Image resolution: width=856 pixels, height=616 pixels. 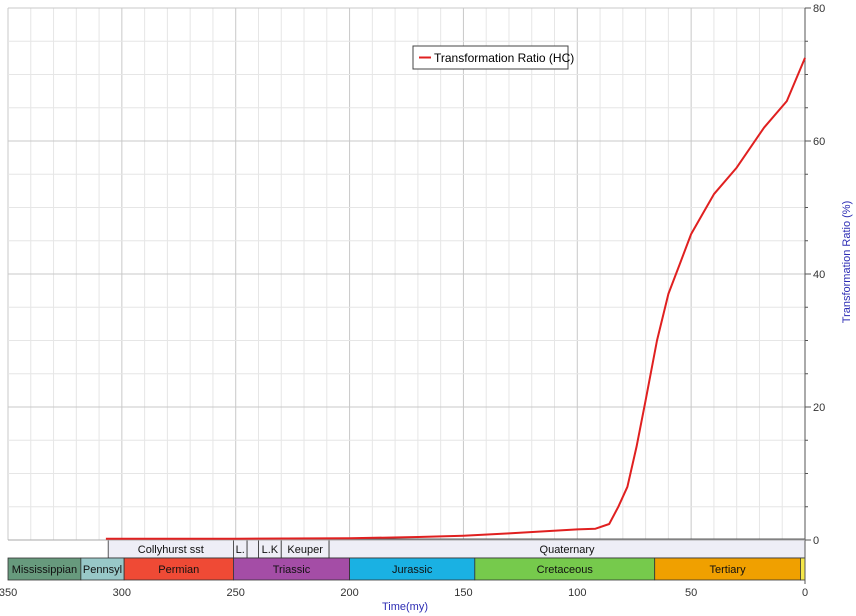 I want to click on period-label: Pennsyl, so click(x=102, y=570).